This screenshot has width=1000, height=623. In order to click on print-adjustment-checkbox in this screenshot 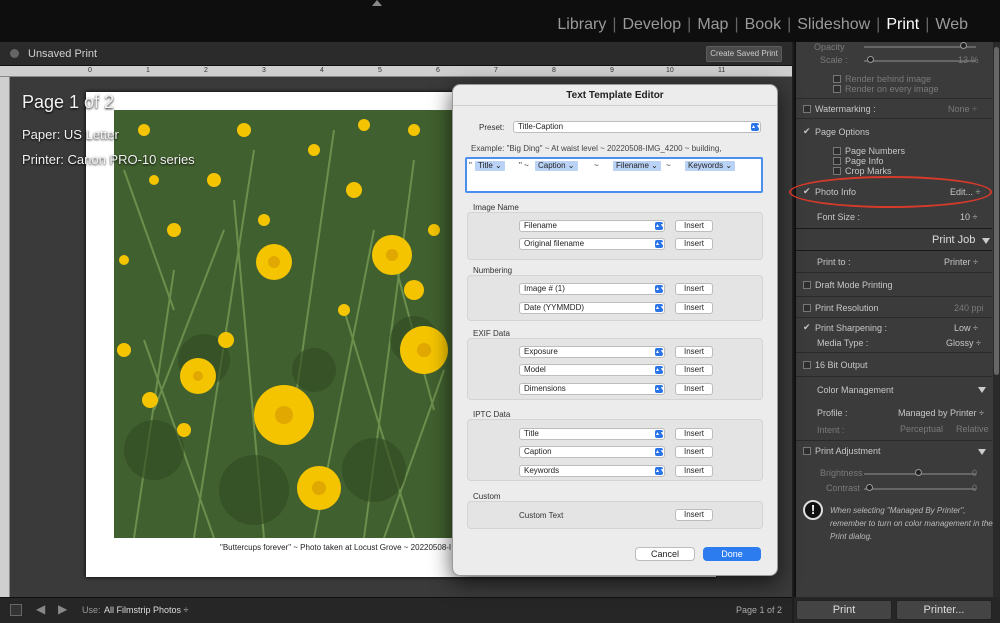, I will do `click(807, 451)`.